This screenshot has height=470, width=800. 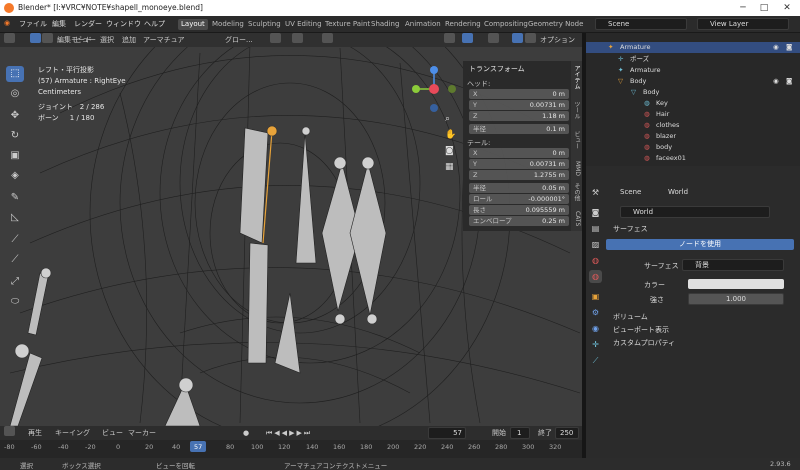 I want to click on roll-field: ロール -0.000001°, so click(x=519, y=199).